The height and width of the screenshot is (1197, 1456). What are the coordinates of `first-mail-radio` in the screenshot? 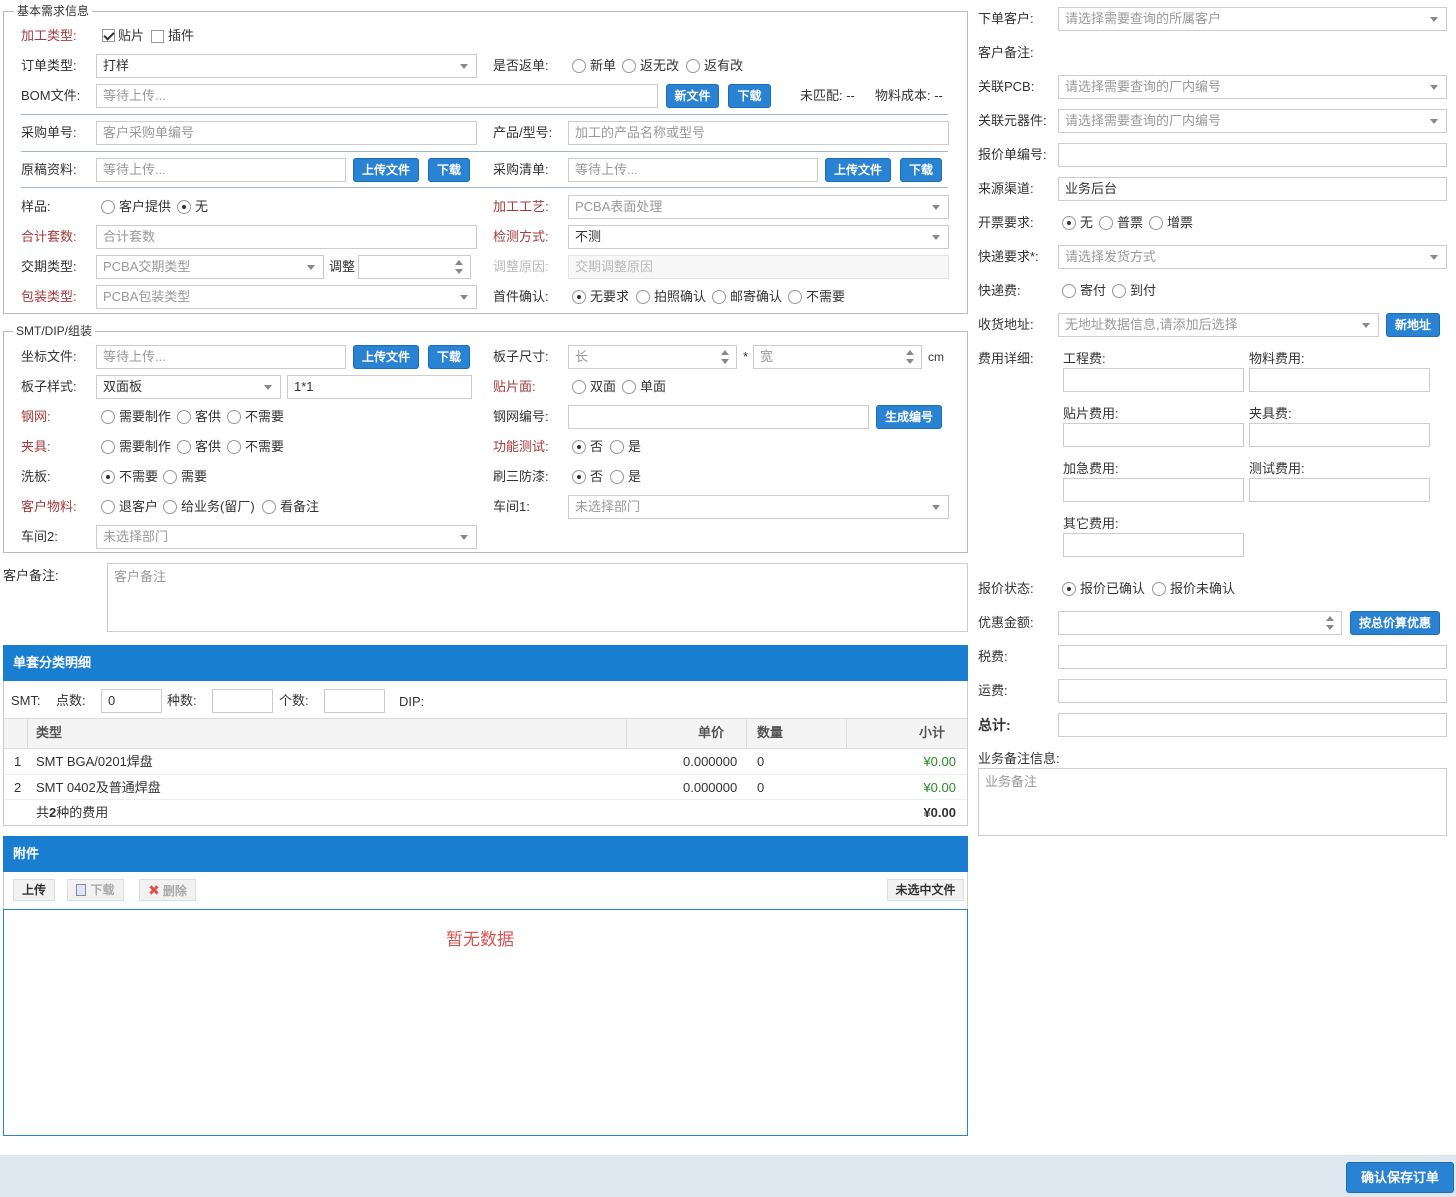 It's located at (719, 297).